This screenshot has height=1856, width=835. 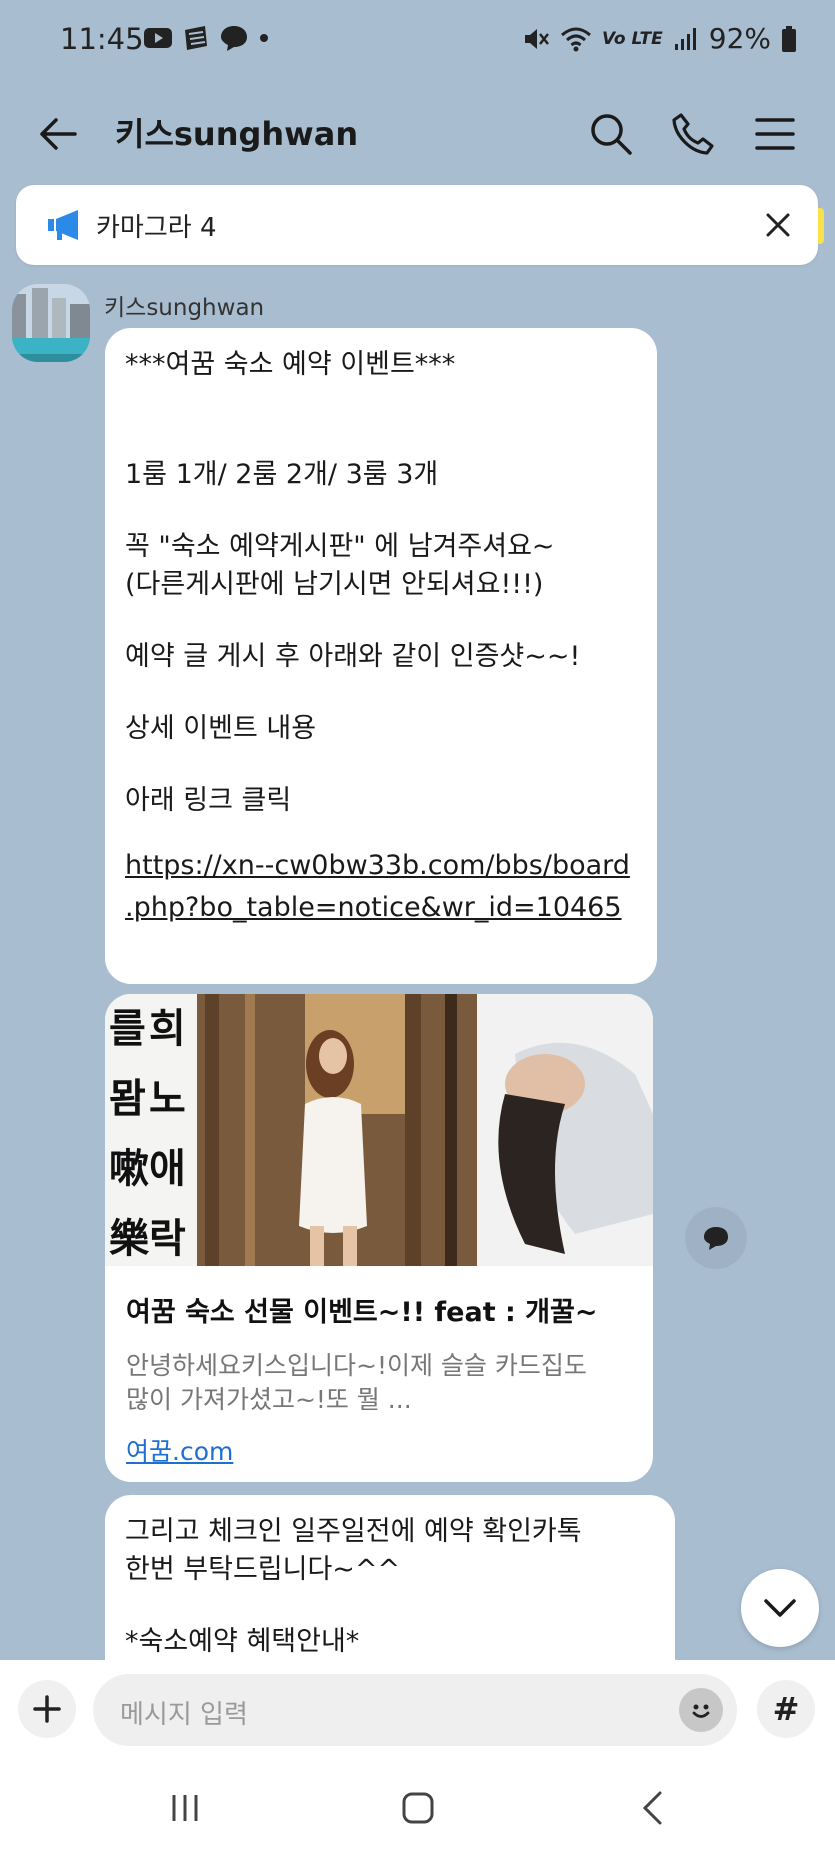 I want to click on card-title: 여꿈 숙소 선물 이벤트~!! feat : 개꿀~, so click(x=362, y=1312).